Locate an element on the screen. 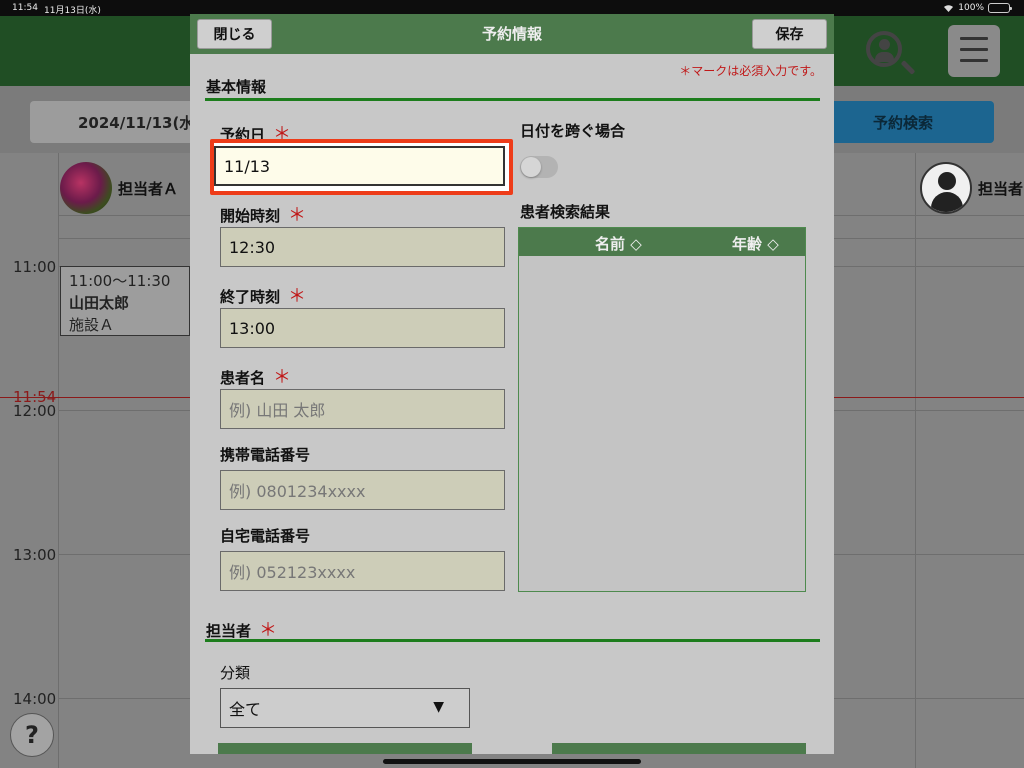  hamburger-icon is located at coordinates (974, 53).